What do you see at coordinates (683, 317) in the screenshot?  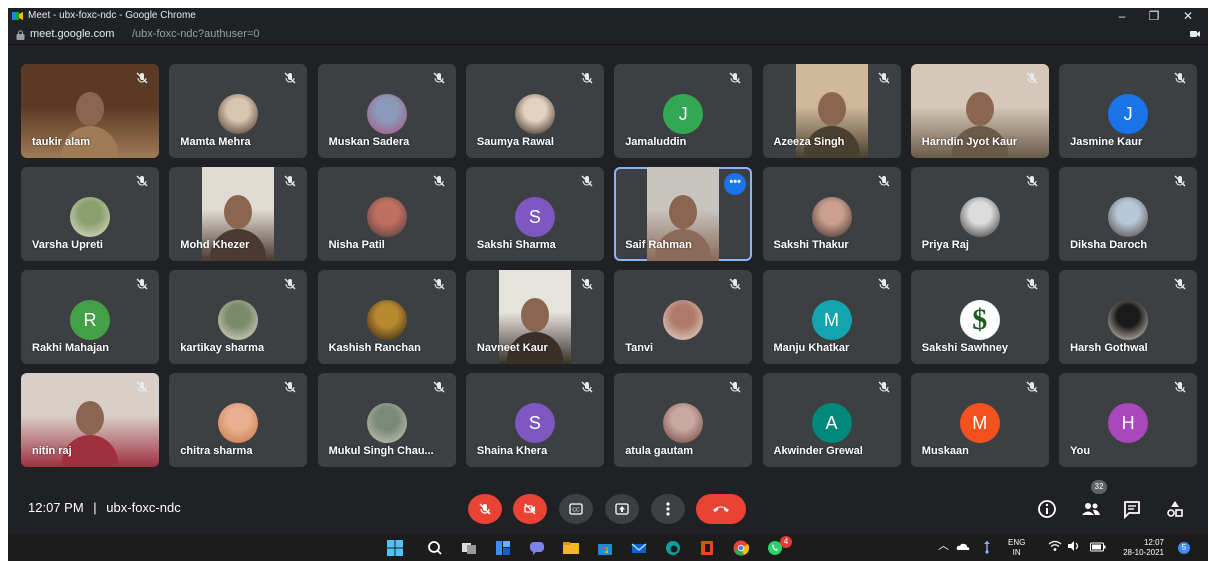 I see `participant-tile: Tanvi` at bounding box center [683, 317].